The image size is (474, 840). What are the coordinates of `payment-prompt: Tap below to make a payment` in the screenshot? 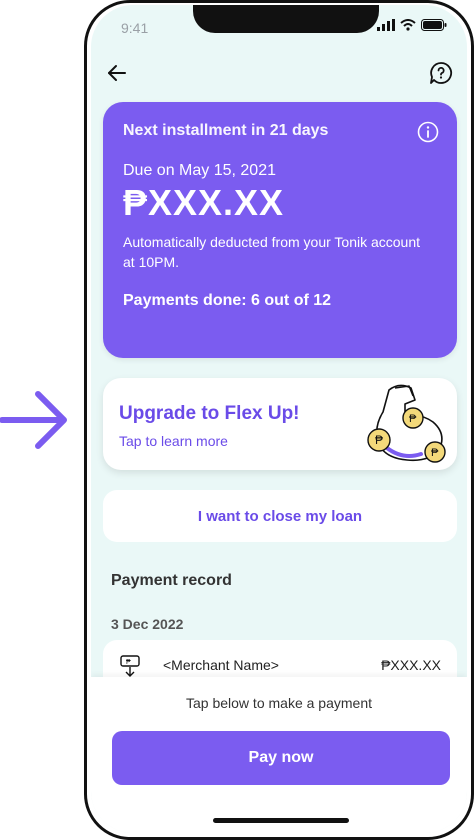 It's located at (279, 703).